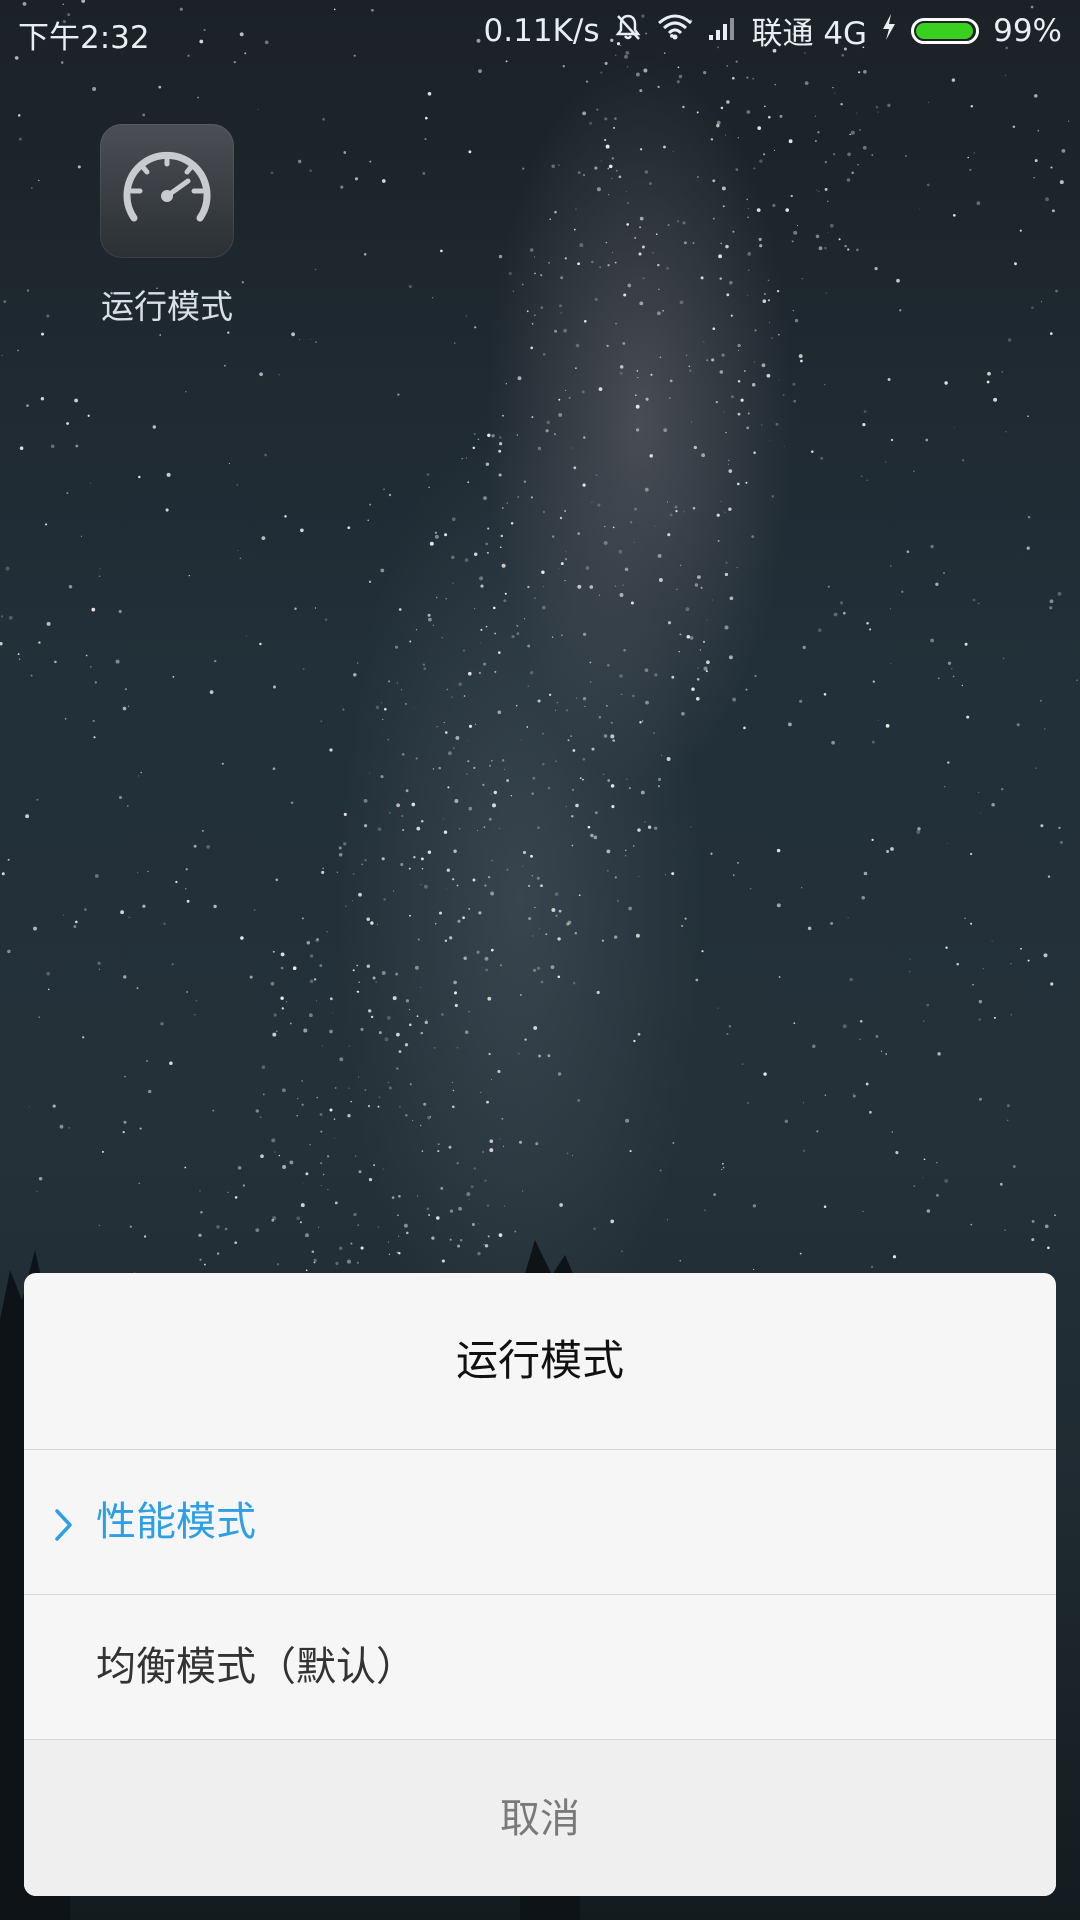 Image resolution: width=1080 pixels, height=1920 pixels. What do you see at coordinates (540, 1667) in the screenshot?
I see `option-balanced-mode: 均衡模式（默认）` at bounding box center [540, 1667].